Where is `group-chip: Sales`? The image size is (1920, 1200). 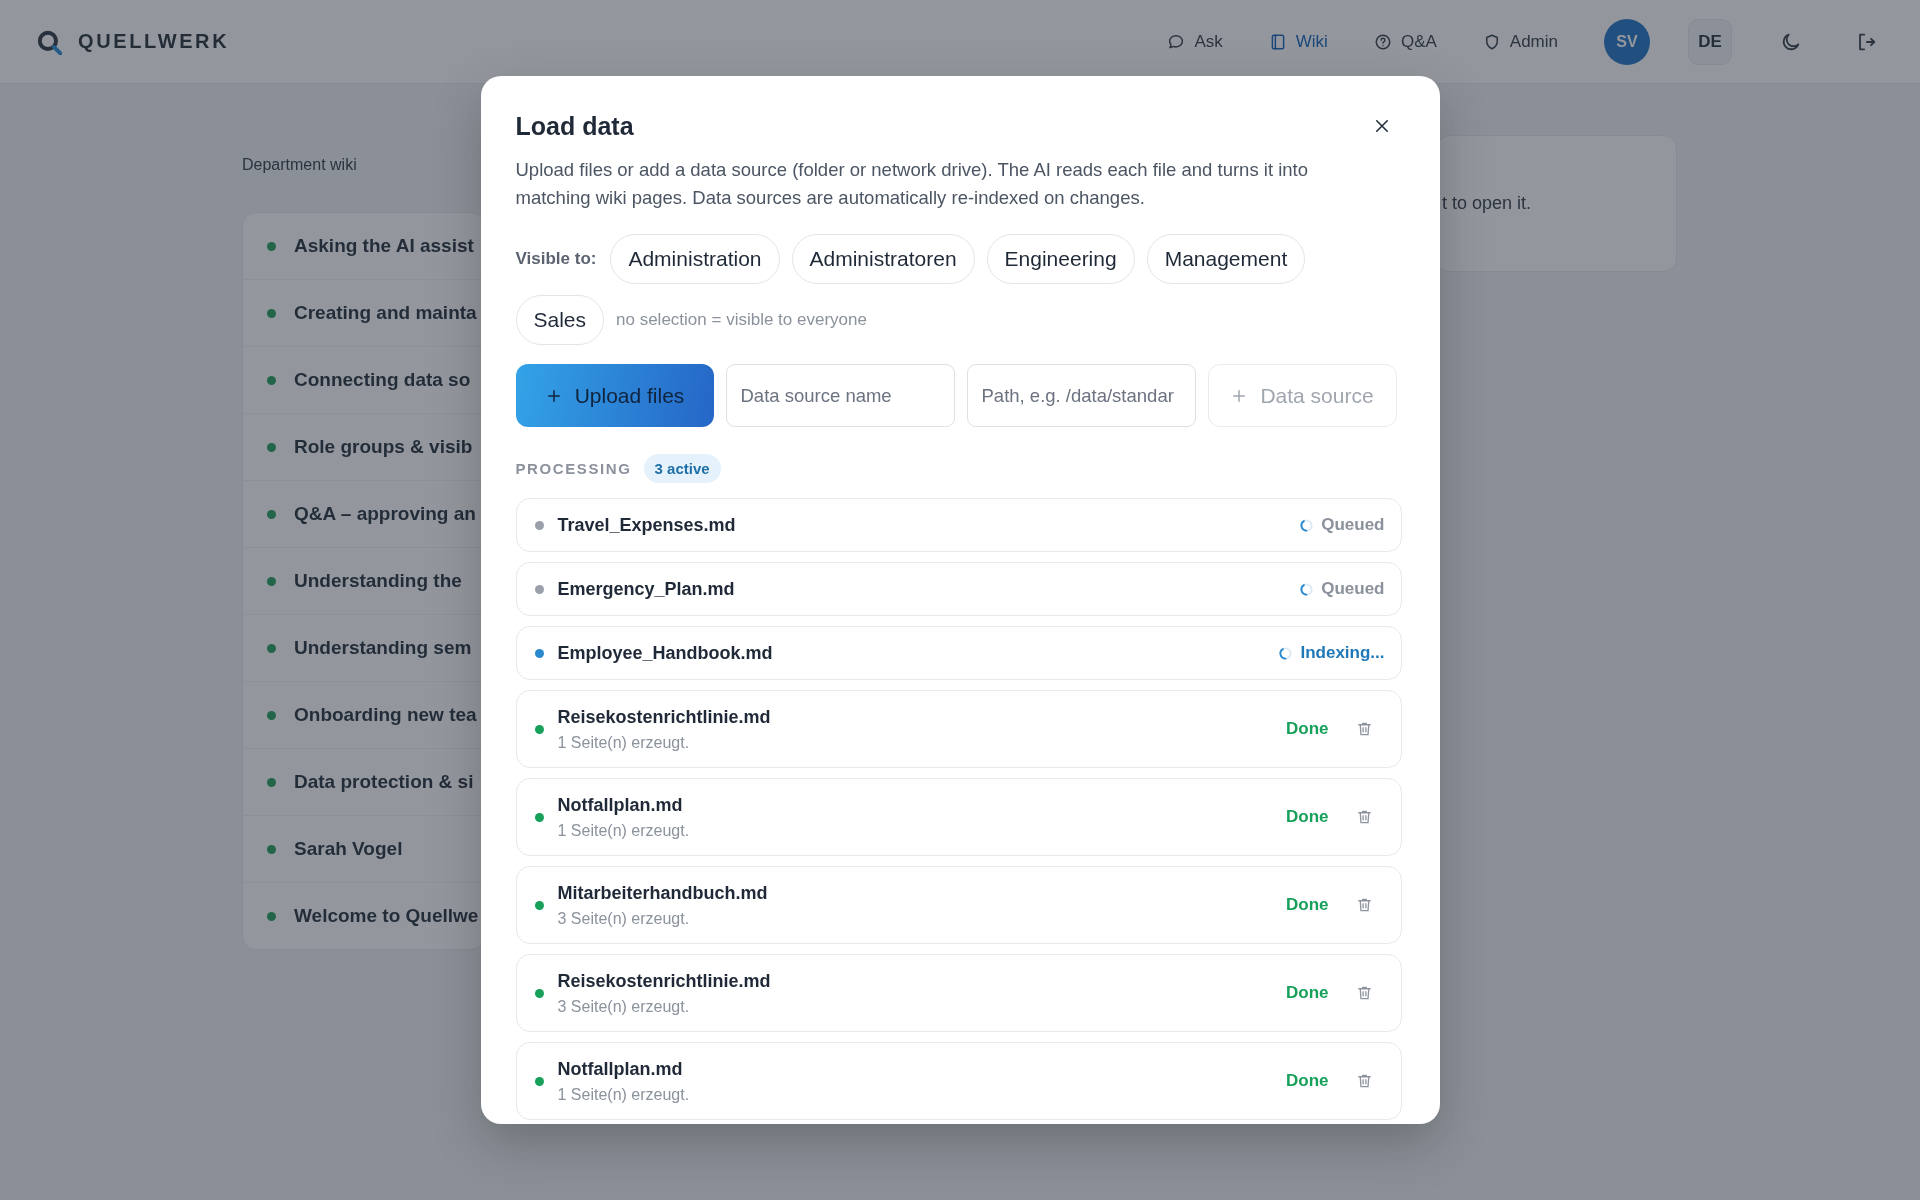 group-chip: Sales is located at coordinates (560, 320).